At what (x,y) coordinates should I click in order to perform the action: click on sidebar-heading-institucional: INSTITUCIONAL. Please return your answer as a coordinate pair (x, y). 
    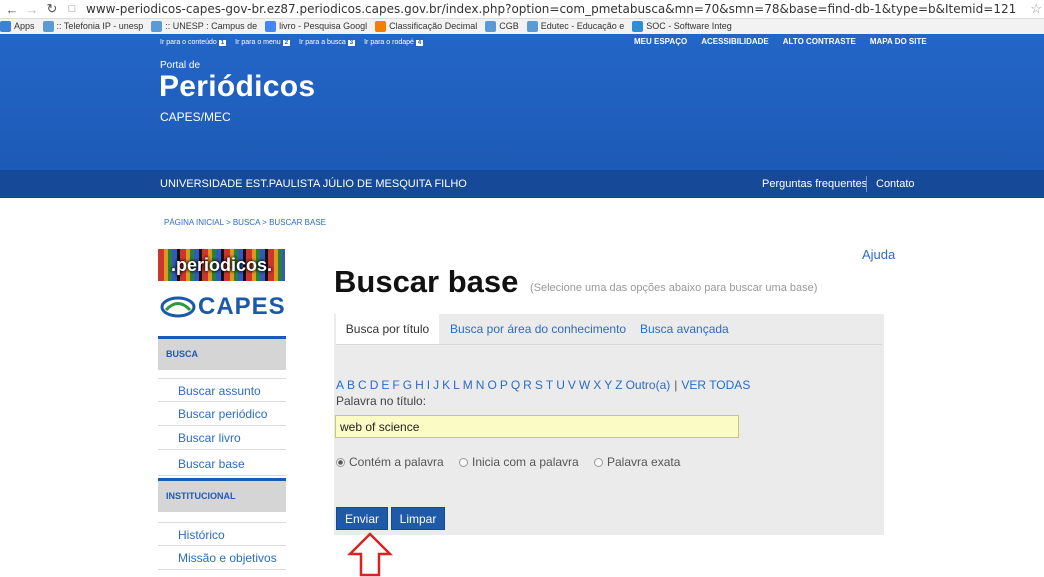
    Looking at the image, I should click on (222, 495).